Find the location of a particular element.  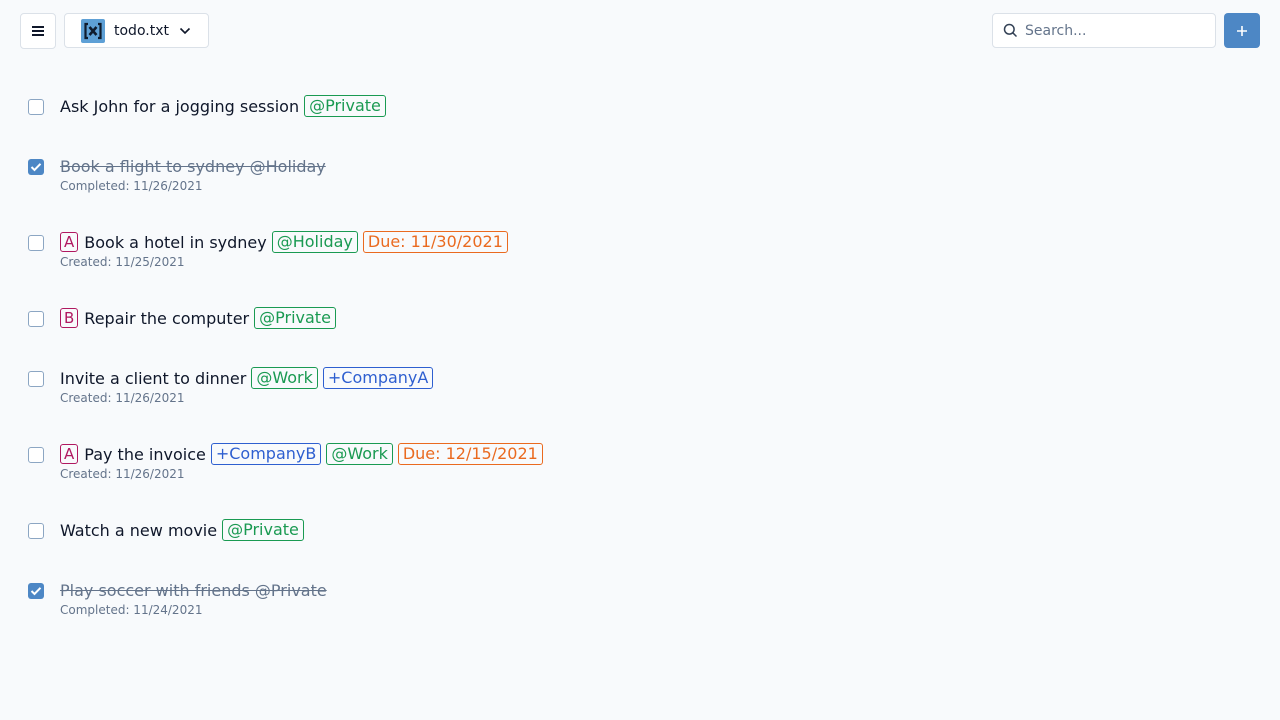

task-text: Invite a client to dinner is located at coordinates (153, 378).